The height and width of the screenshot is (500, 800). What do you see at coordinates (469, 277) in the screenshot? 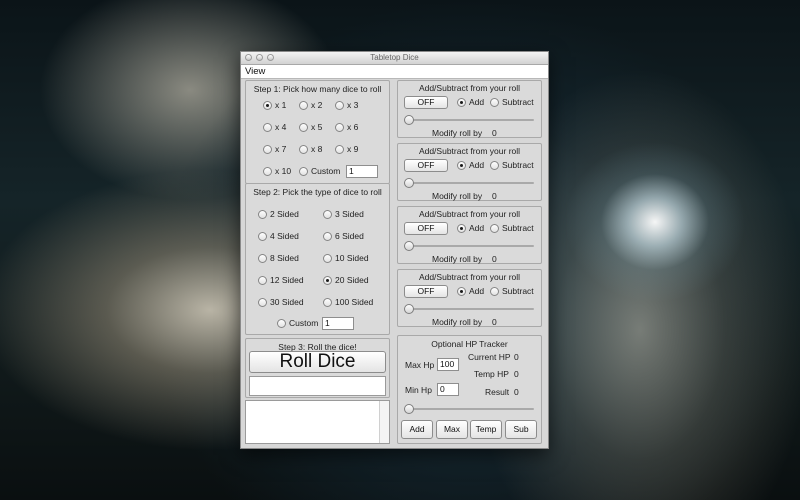
I see `modifier-title: Add/Subtract from your roll` at bounding box center [469, 277].